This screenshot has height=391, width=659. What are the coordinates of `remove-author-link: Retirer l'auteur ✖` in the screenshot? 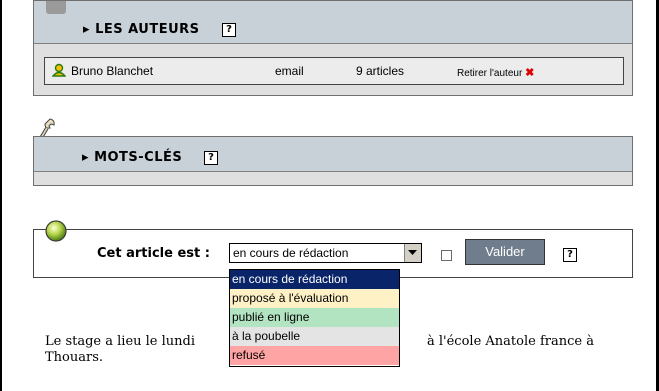 It's located at (495, 72).